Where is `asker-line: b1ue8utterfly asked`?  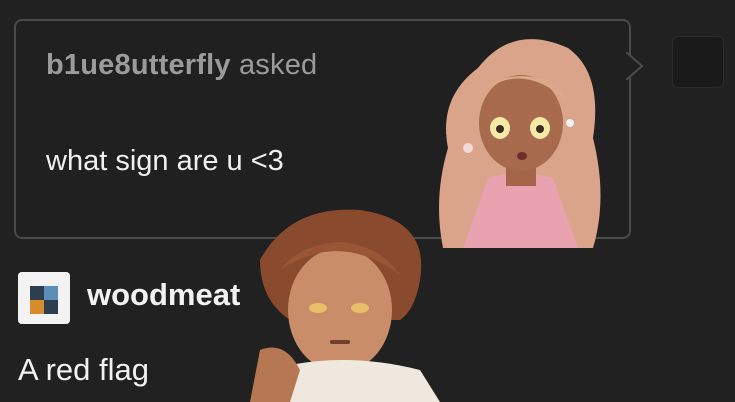 asker-line: b1ue8utterfly asked is located at coordinates (181, 65).